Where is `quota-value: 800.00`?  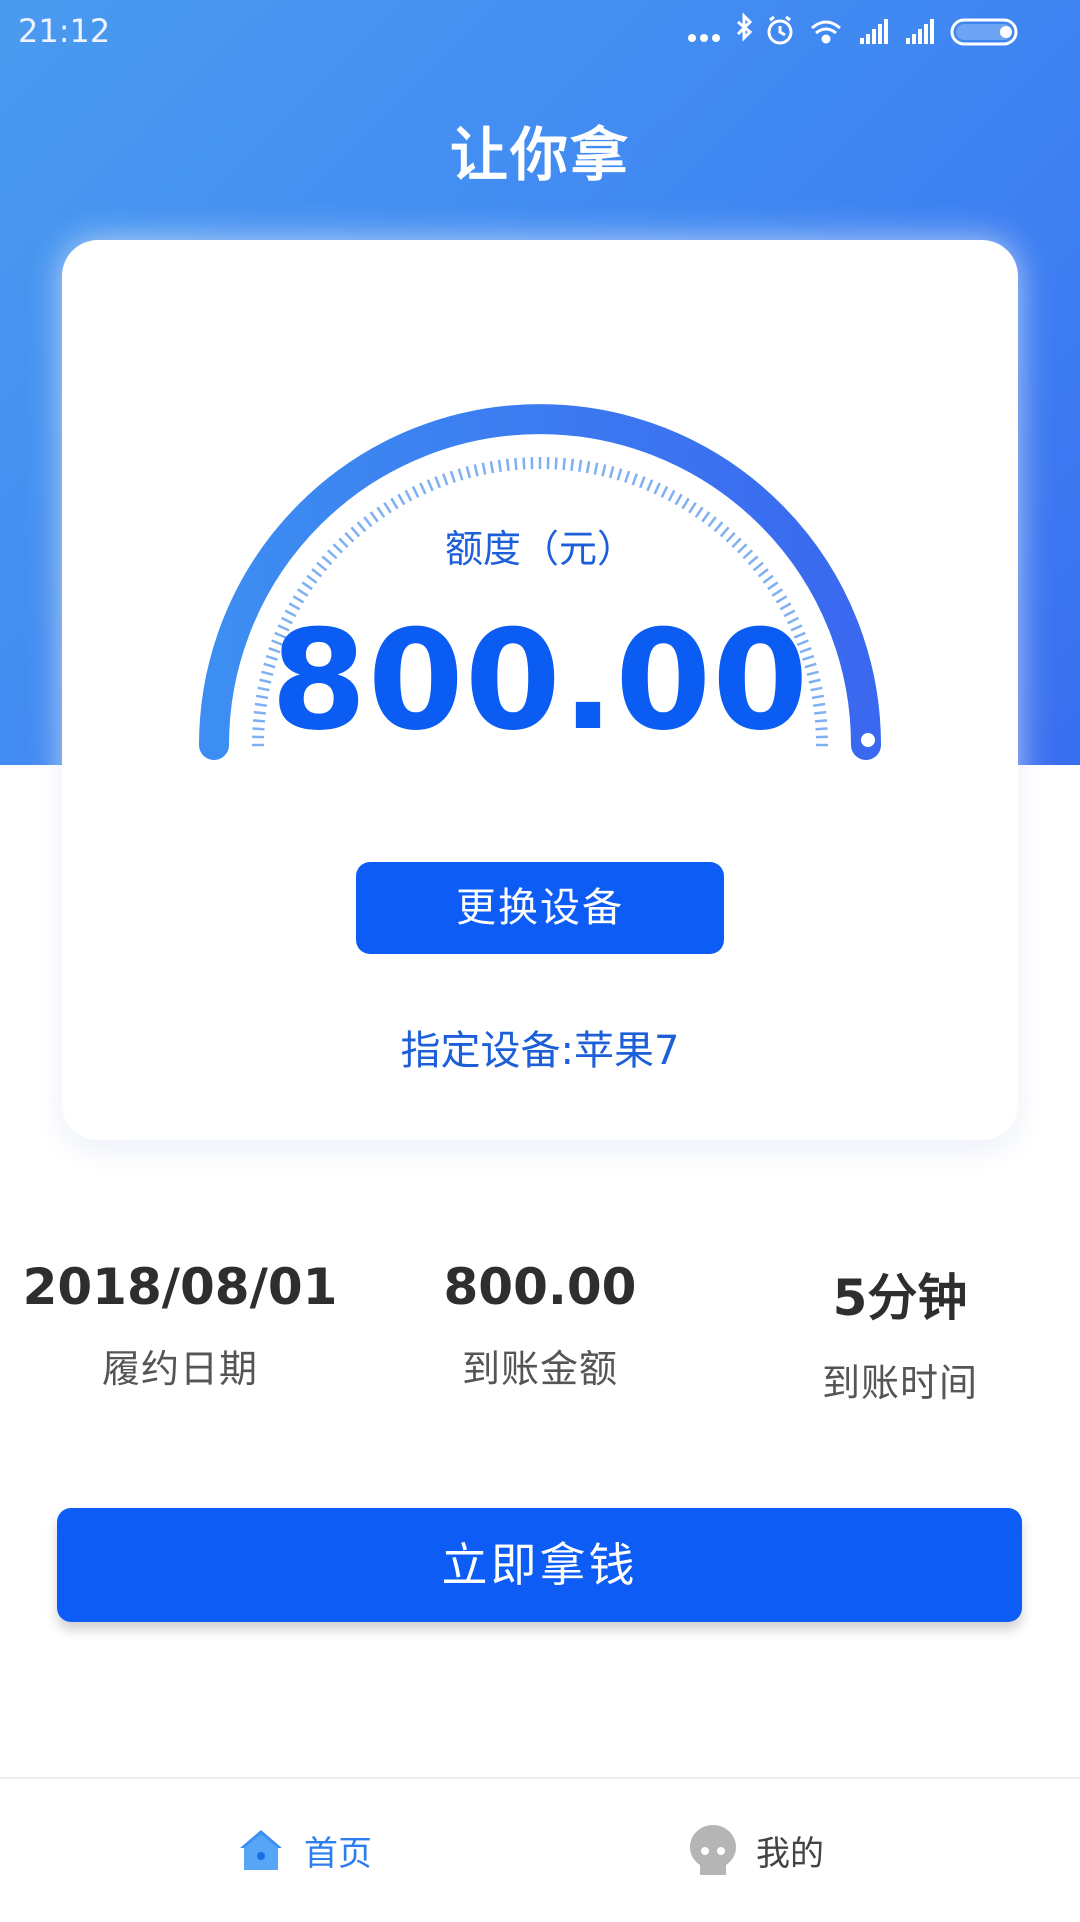
quota-value: 800.00 is located at coordinates (540, 680).